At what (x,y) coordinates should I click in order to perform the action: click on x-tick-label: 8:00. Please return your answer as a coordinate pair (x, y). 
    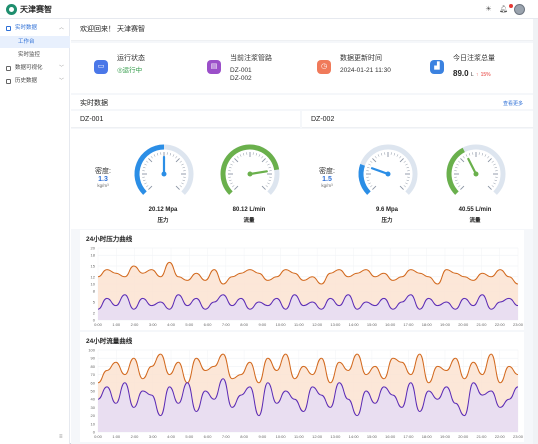
    Looking at the image, I should click on (244, 436).